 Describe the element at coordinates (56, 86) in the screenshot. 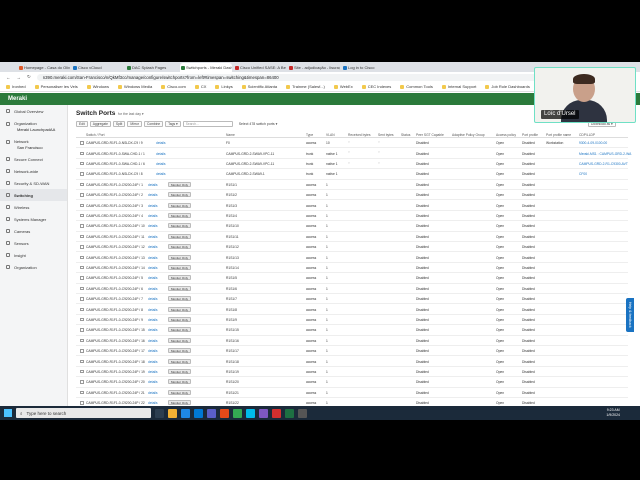

I see `bookmark-item: Personaliser les Vels` at that location.